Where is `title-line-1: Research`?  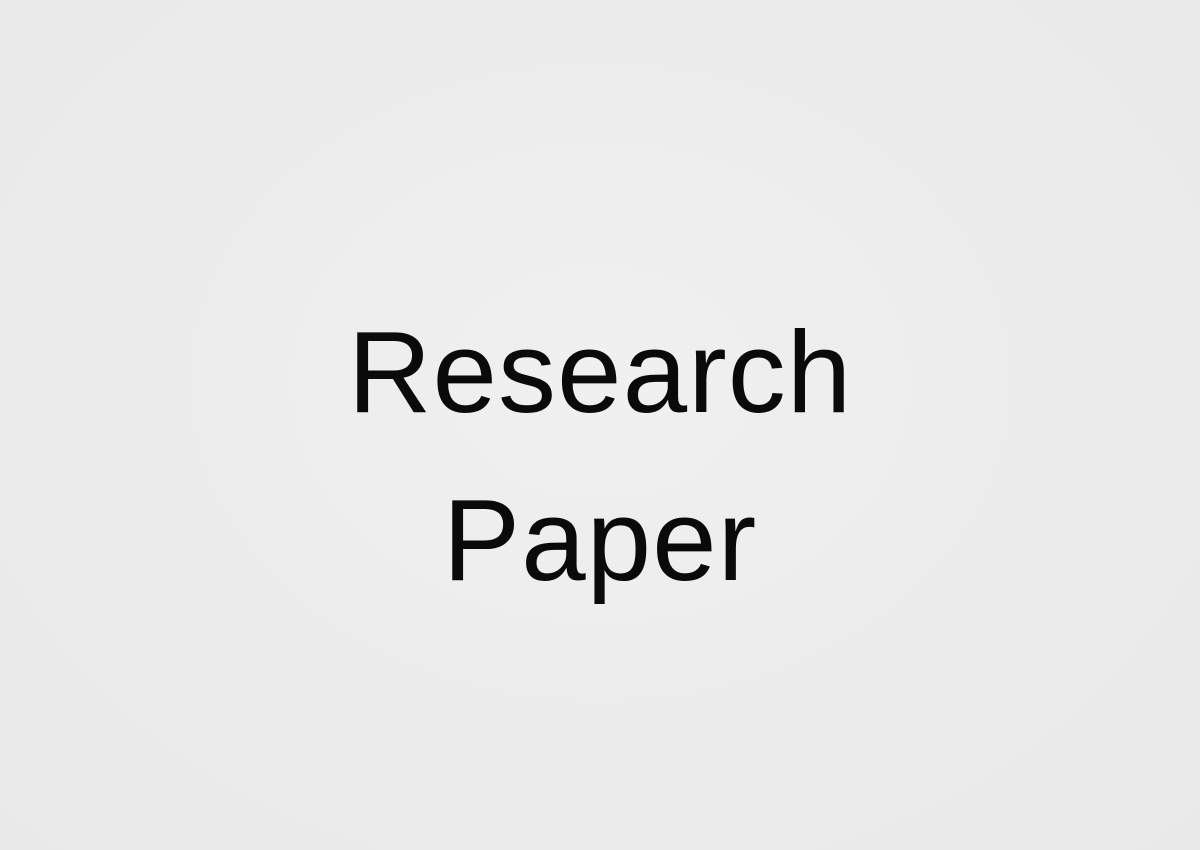 title-line-1: Research is located at coordinates (600, 372).